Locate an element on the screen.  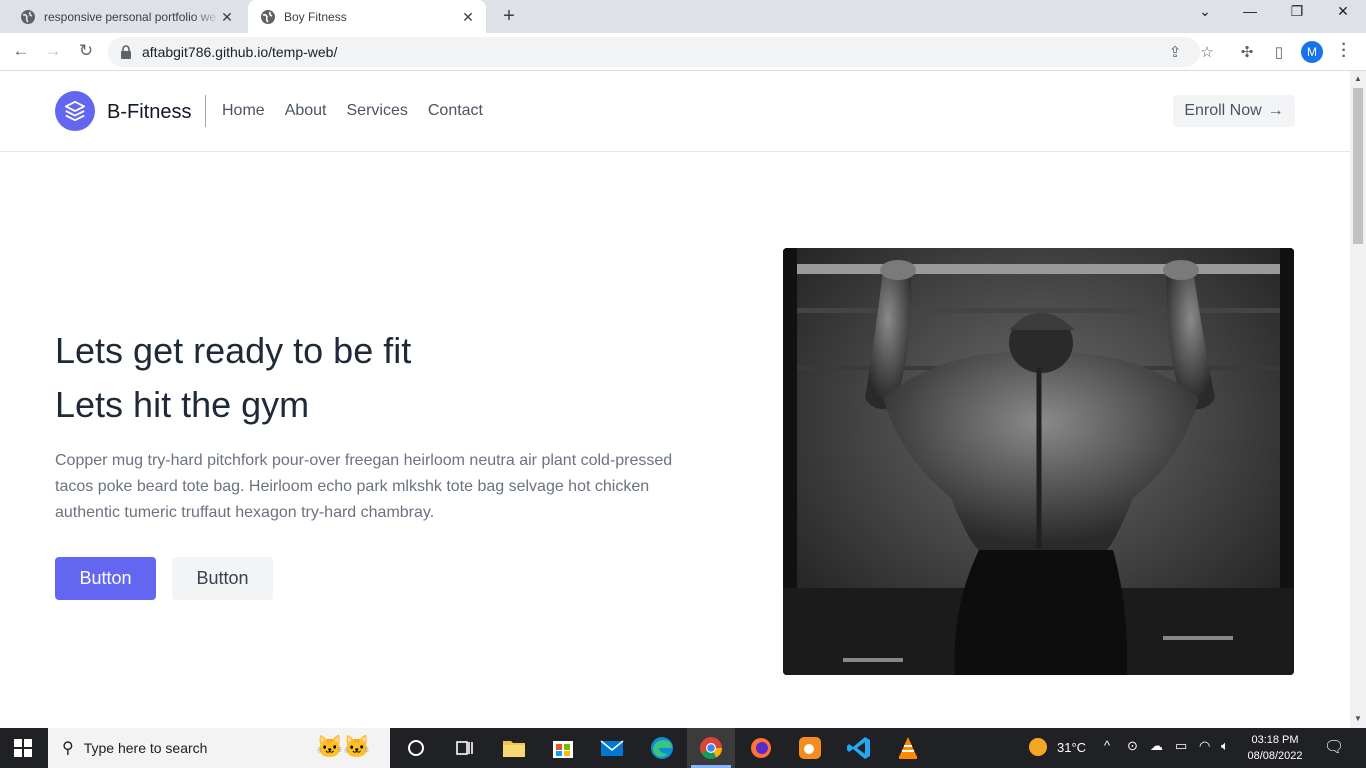
clock-time: 03:18 PM is located at coordinates (1275, 740).